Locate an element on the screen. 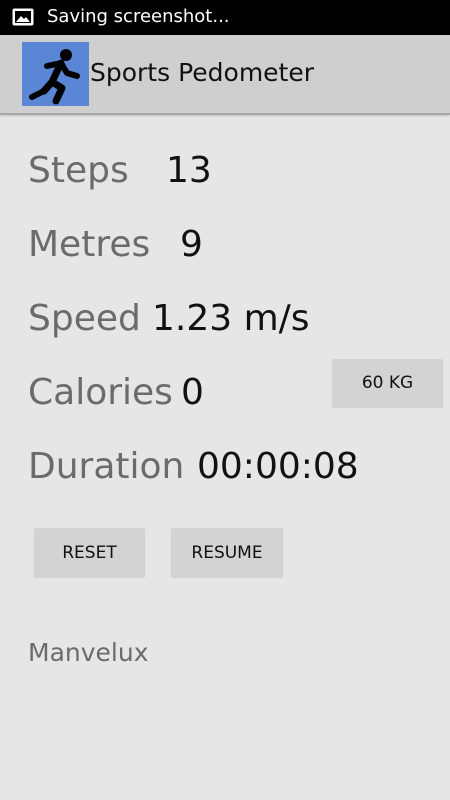 The image size is (450, 800). calories-label: Calories is located at coordinates (100, 392).